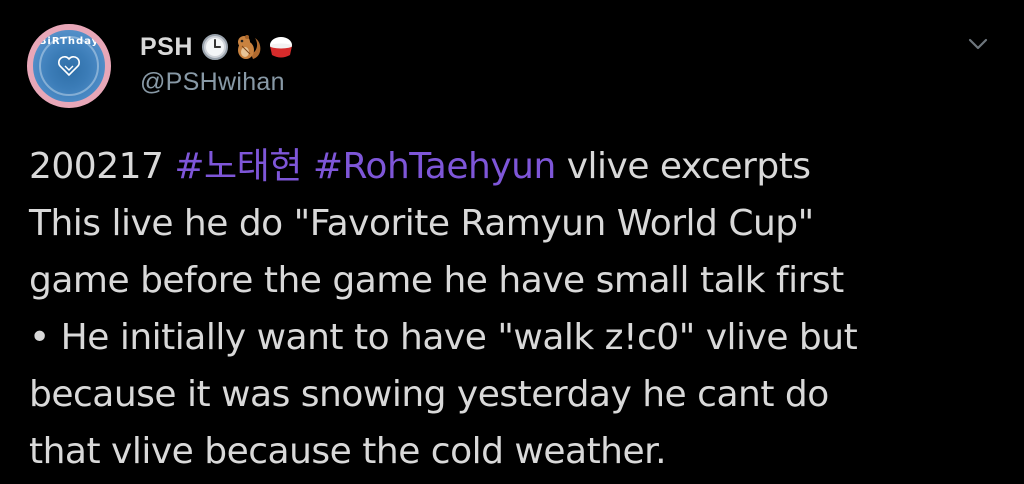  Describe the element at coordinates (212, 82) in the screenshot. I see `author-handle: @PSHwihan` at that location.